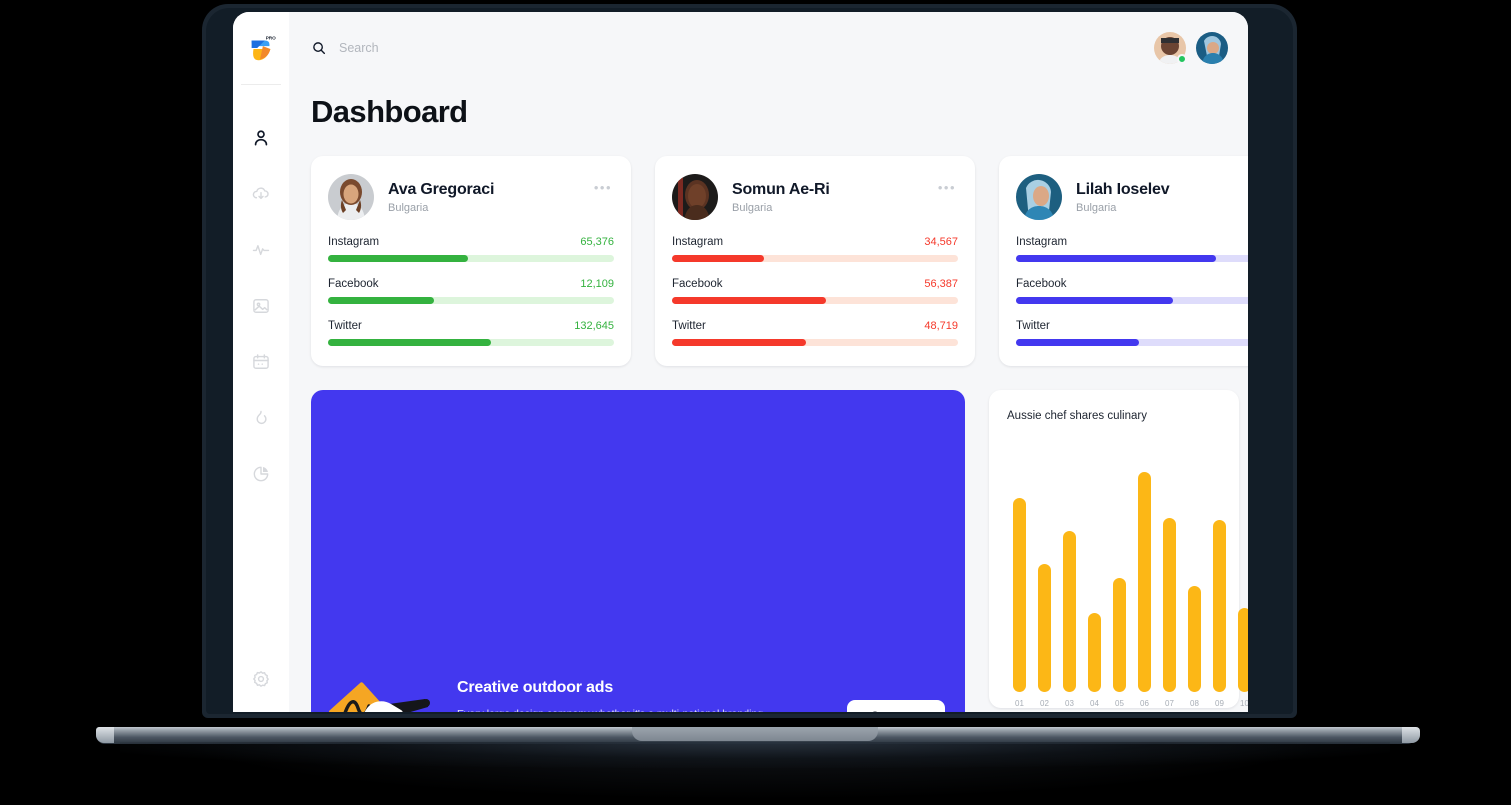 This screenshot has height=805, width=1511. What do you see at coordinates (1019, 573) in the screenshot?
I see `bar-column: 01` at bounding box center [1019, 573].